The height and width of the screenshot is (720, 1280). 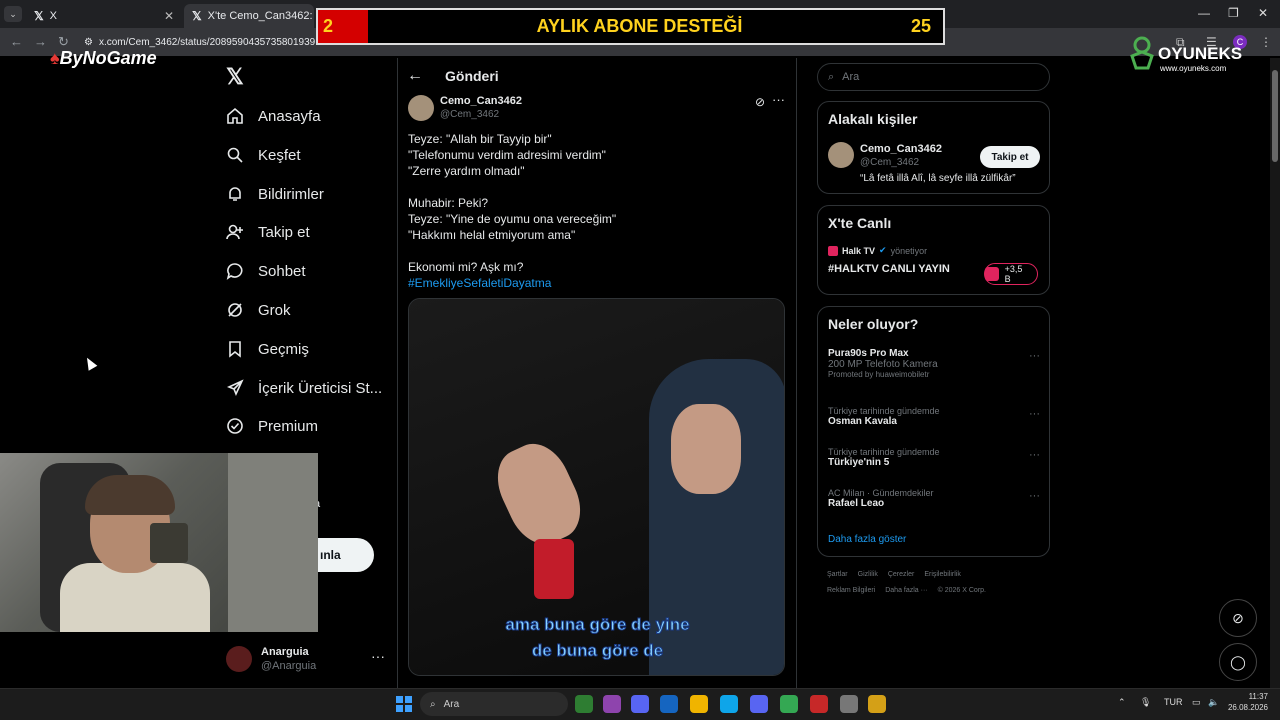 What do you see at coordinates (235, 271) in the screenshot?
I see `chat-icon` at bounding box center [235, 271].